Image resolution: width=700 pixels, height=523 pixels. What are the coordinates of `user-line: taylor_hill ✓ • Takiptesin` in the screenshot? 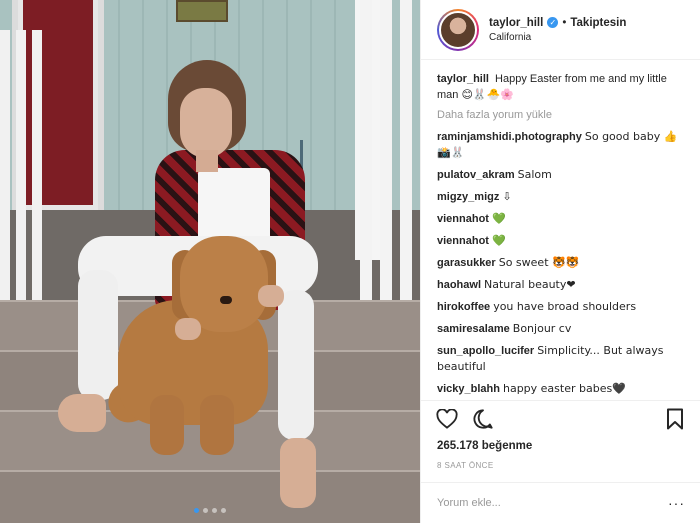 It's located at (557, 23).